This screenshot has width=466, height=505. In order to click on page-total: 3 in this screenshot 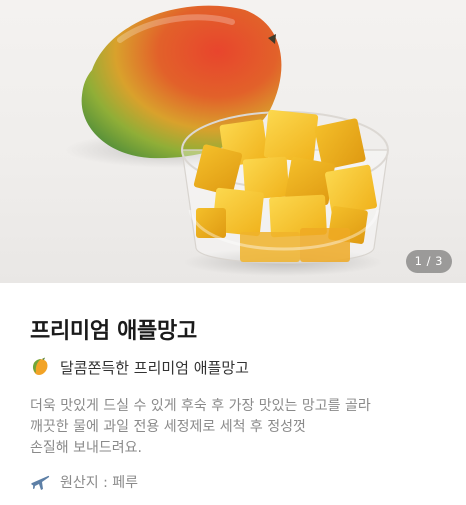, I will do `click(439, 261)`.